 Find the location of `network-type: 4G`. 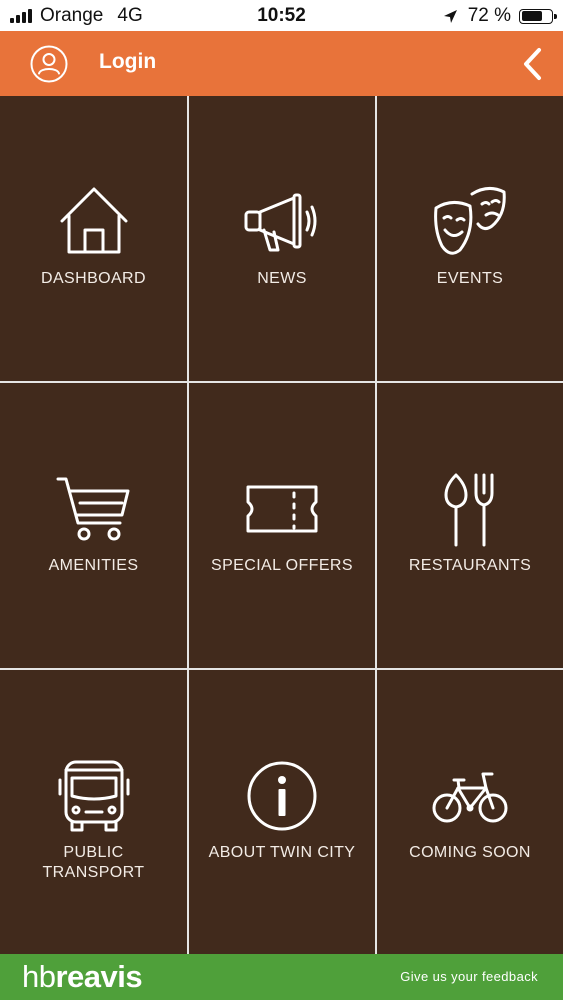

network-type: 4G is located at coordinates (130, 15).